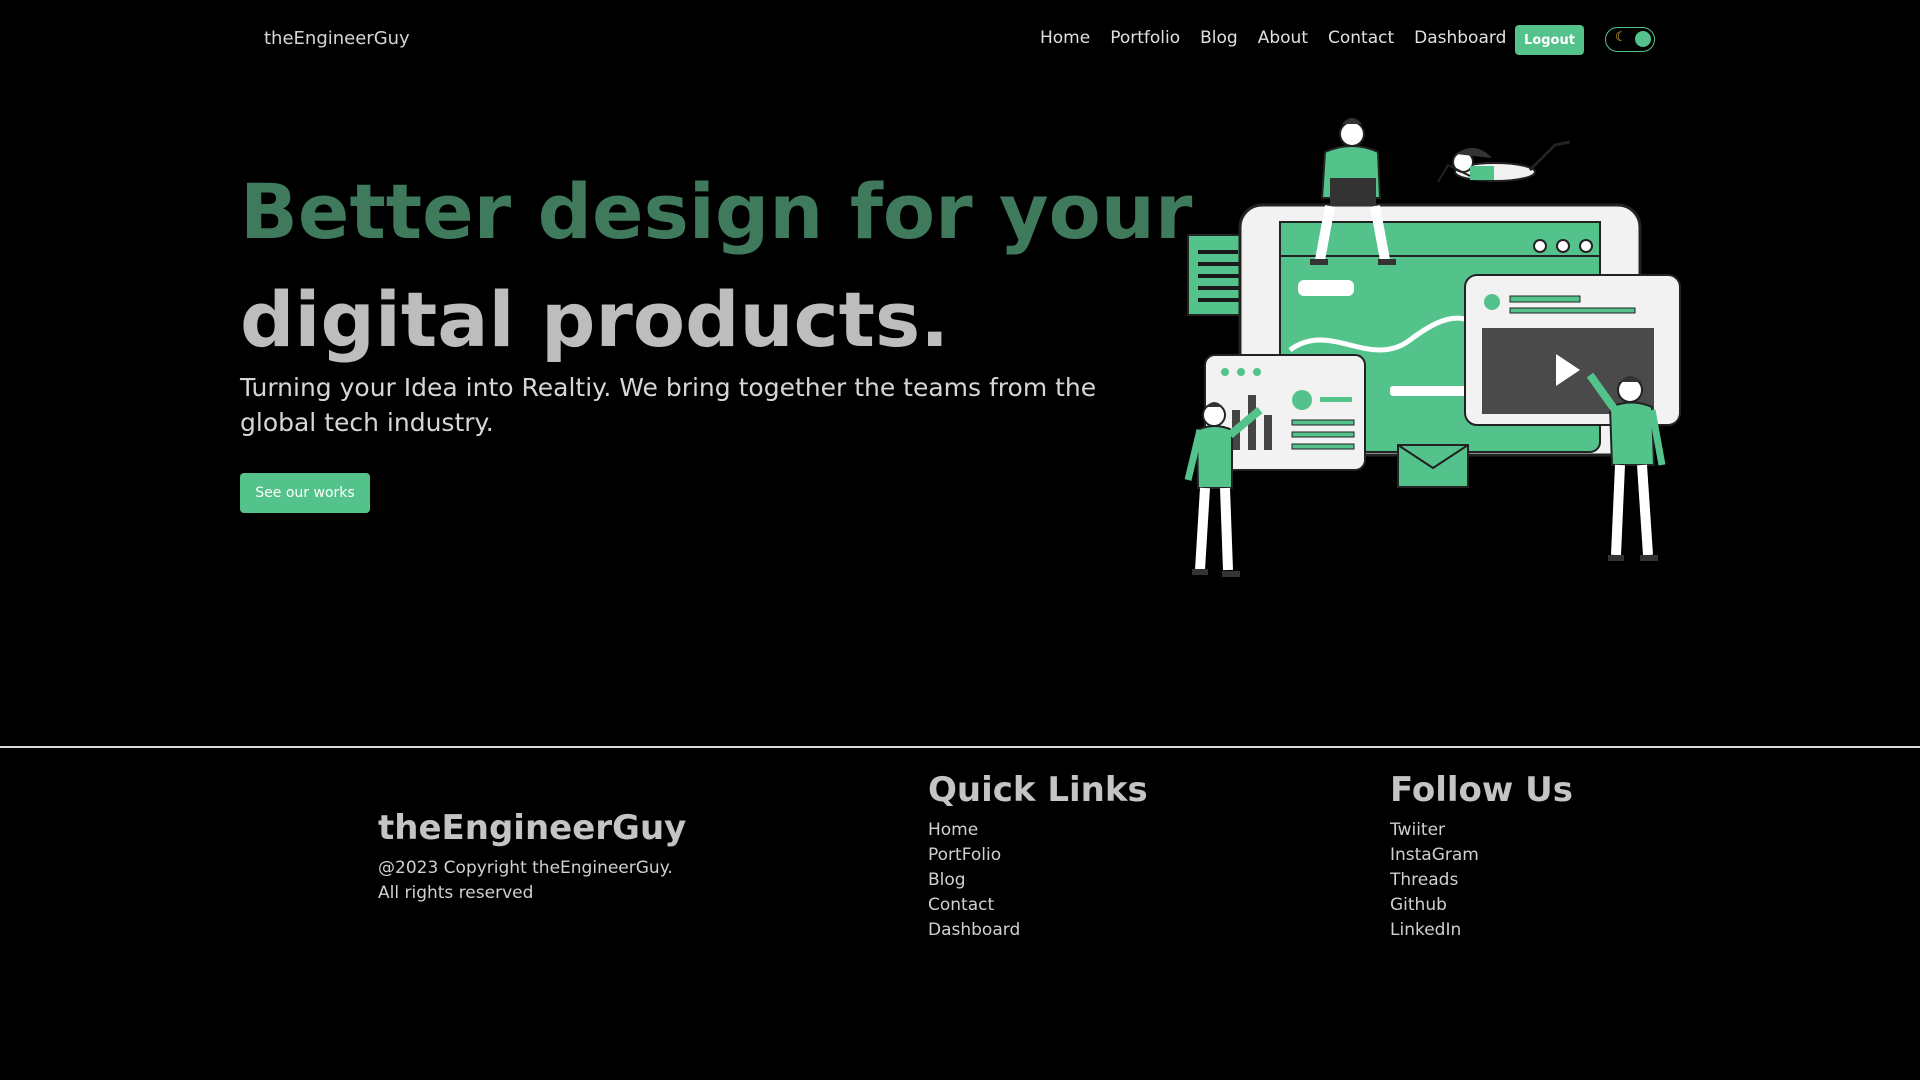 The image size is (1920, 1080). Describe the element at coordinates (1460, 38) in the screenshot. I see `nav-link-dashboard: Dashboard` at that location.